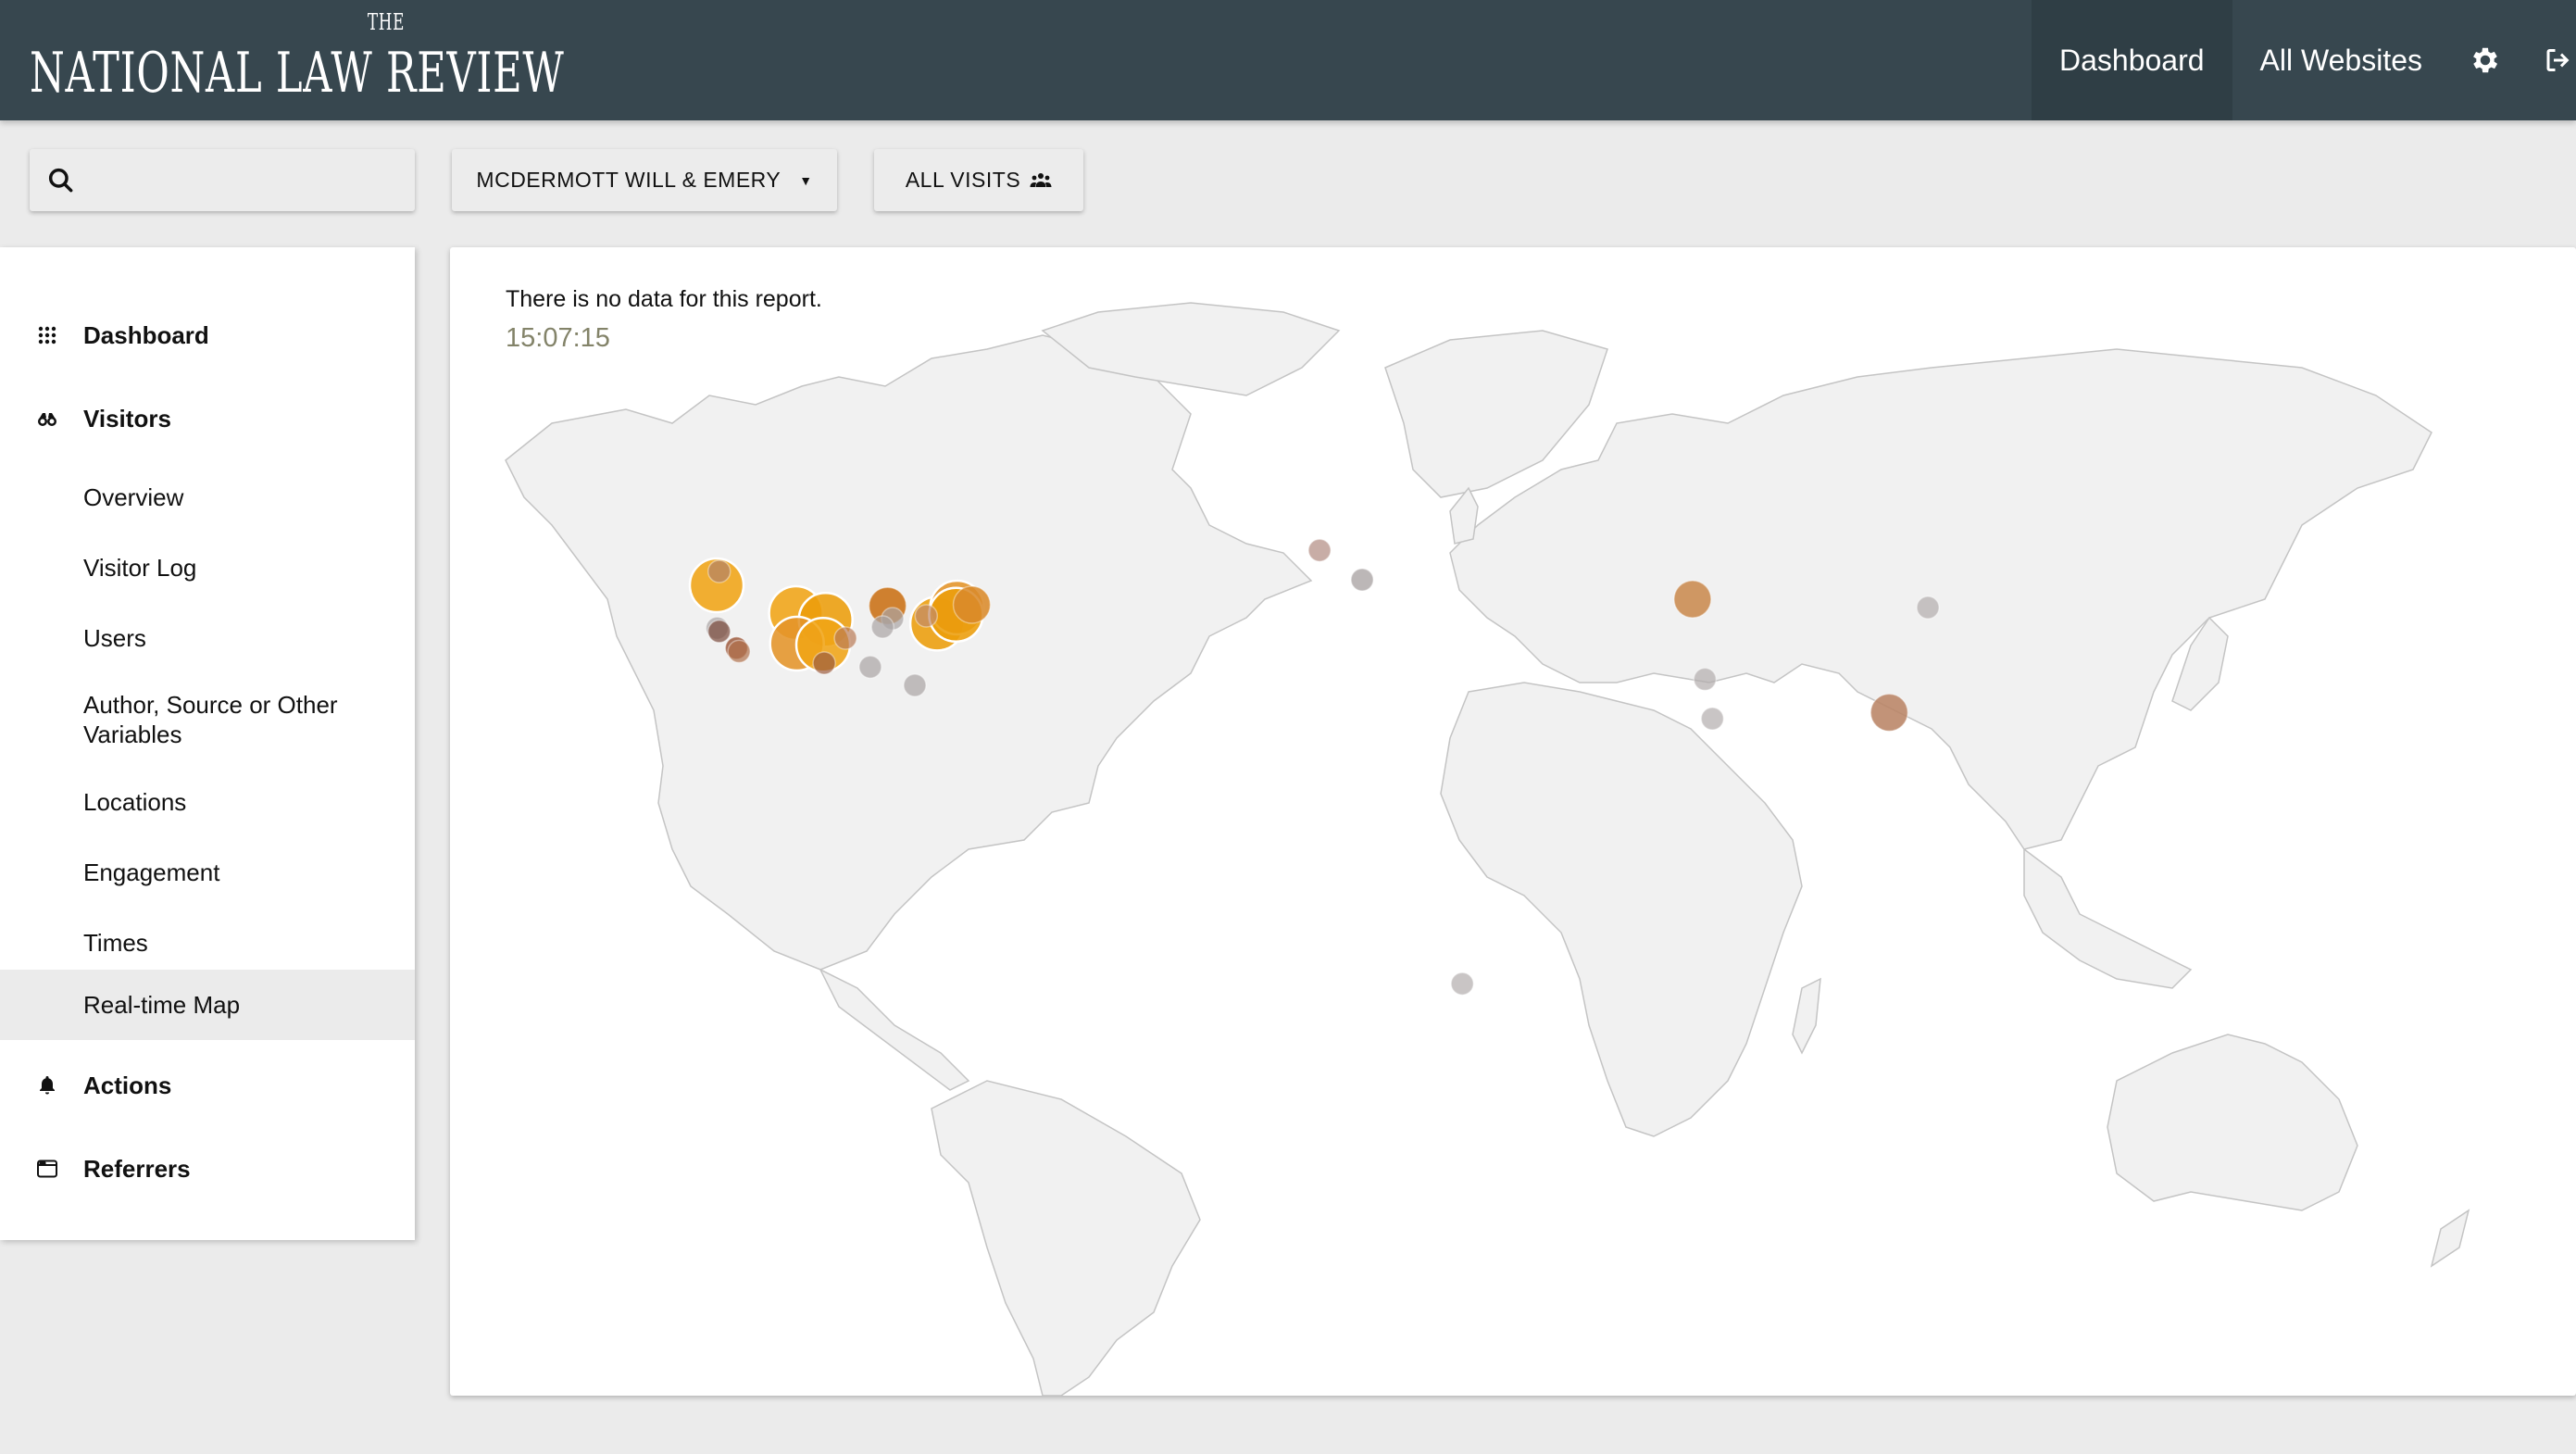 The image size is (2576, 1454). I want to click on visitor-marker: Florida, so click(915, 685).